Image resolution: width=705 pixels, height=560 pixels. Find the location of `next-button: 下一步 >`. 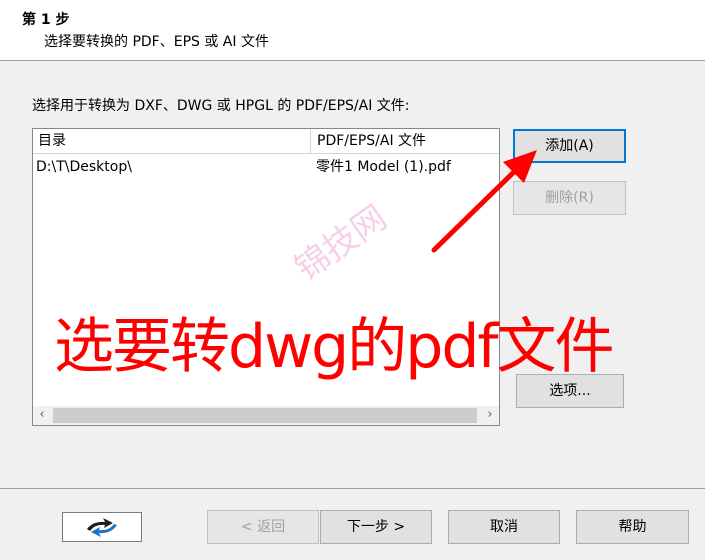

next-button: 下一步 > is located at coordinates (376, 527).